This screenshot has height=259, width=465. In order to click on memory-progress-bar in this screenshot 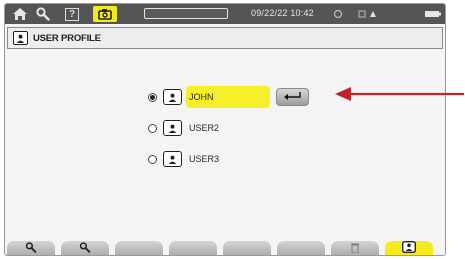, I will do `click(186, 13)`.